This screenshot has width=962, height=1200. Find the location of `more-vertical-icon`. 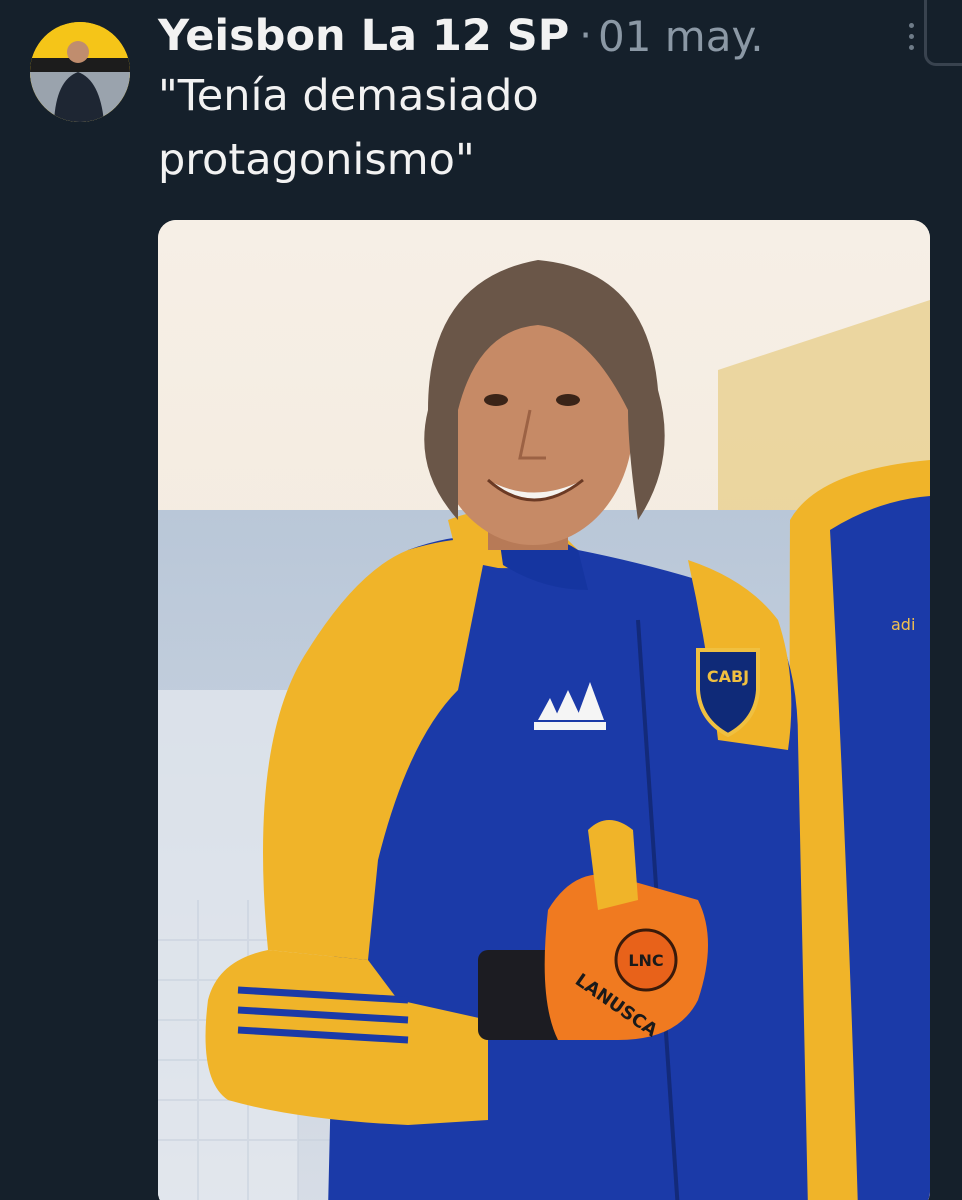

more-vertical-icon is located at coordinates (911, 25).